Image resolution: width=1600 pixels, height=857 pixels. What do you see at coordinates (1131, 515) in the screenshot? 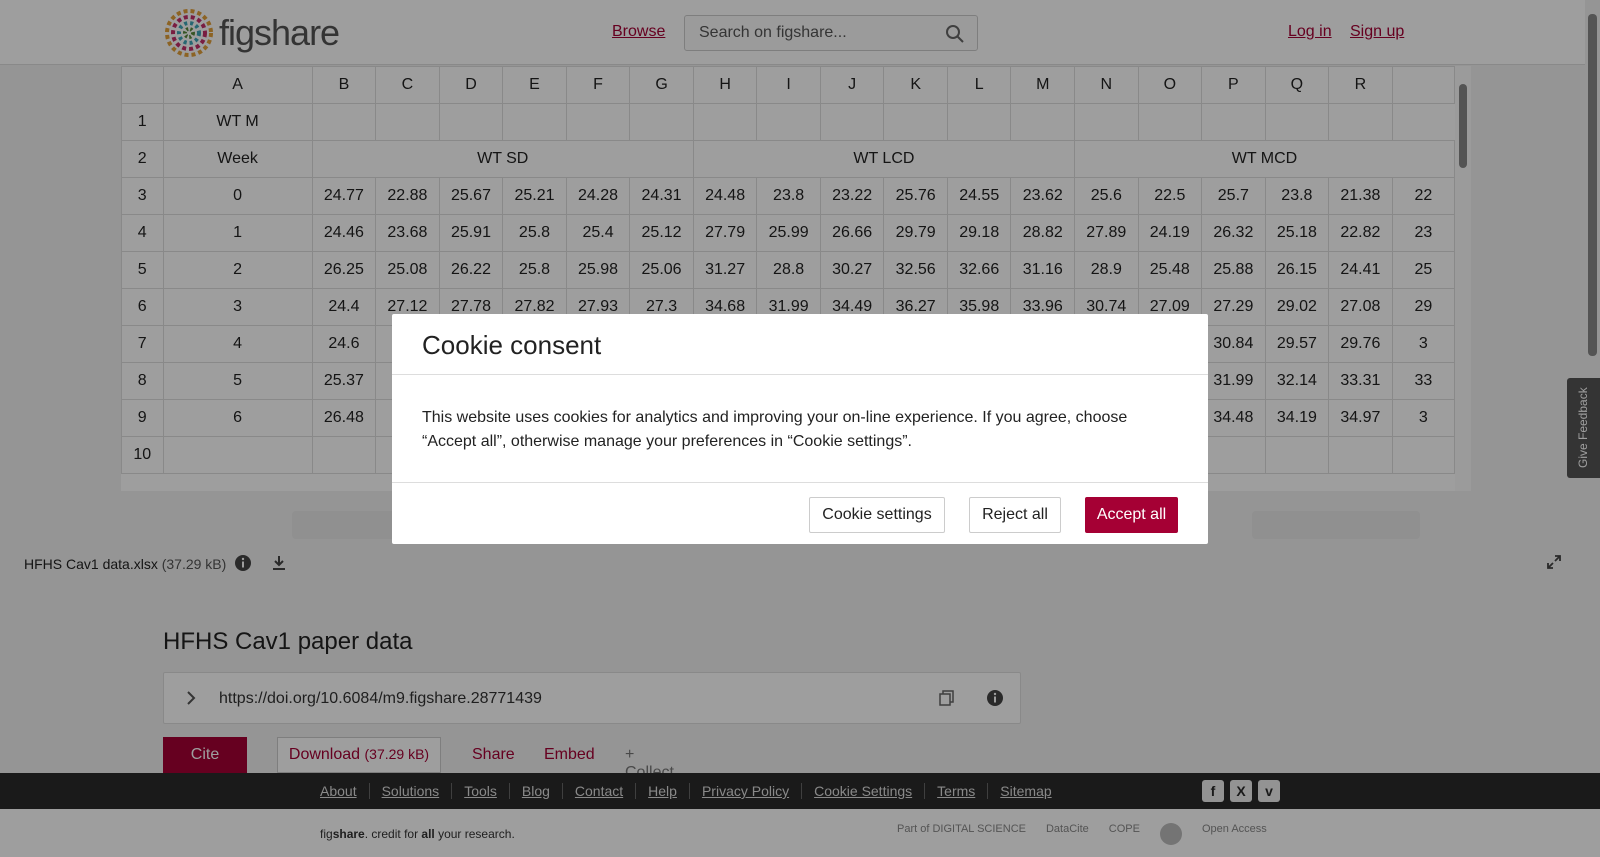
I see `accept-all-button: Accept all` at bounding box center [1131, 515].